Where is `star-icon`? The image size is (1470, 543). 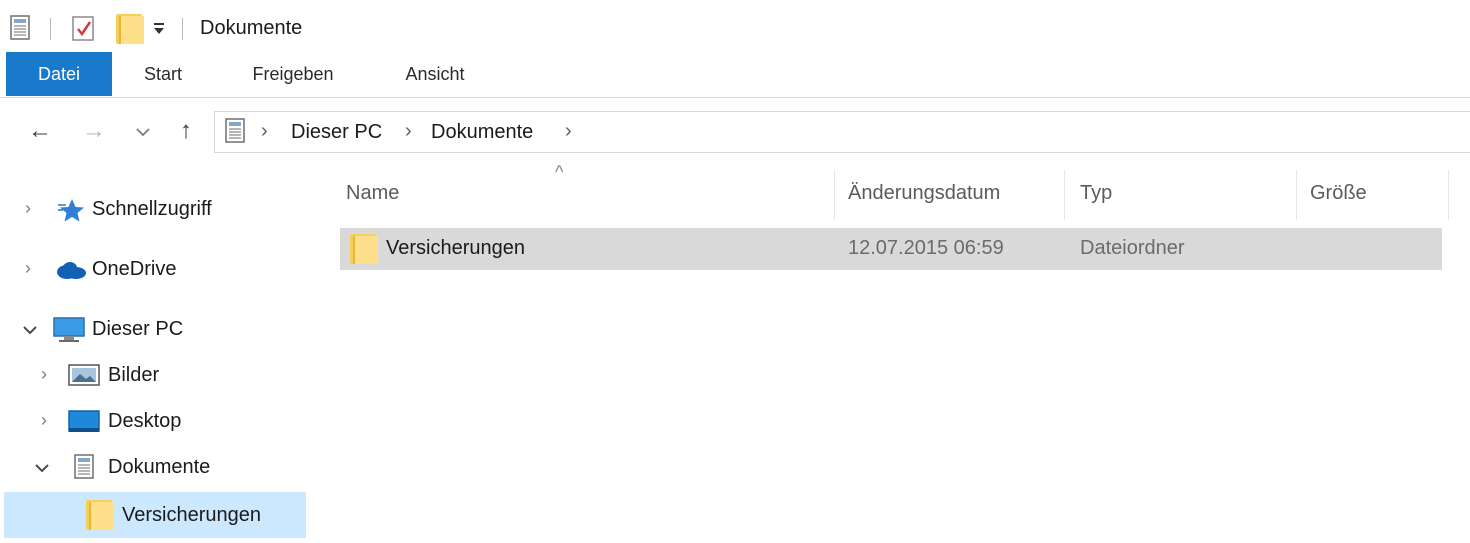 star-icon is located at coordinates (71, 210).